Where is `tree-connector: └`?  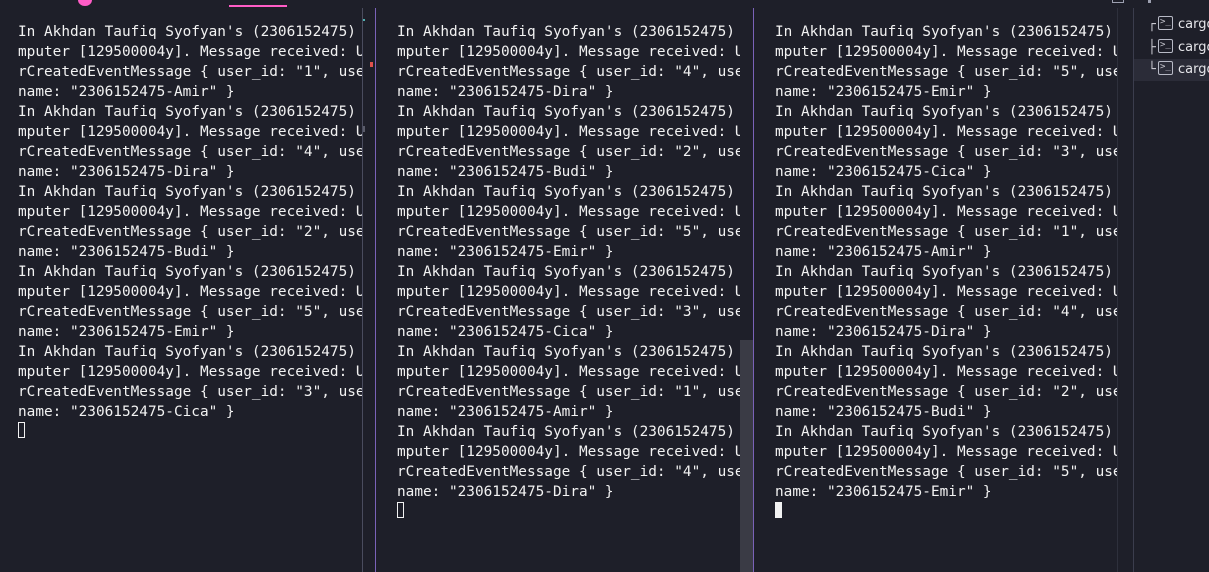 tree-connector: └ is located at coordinates (1152, 69).